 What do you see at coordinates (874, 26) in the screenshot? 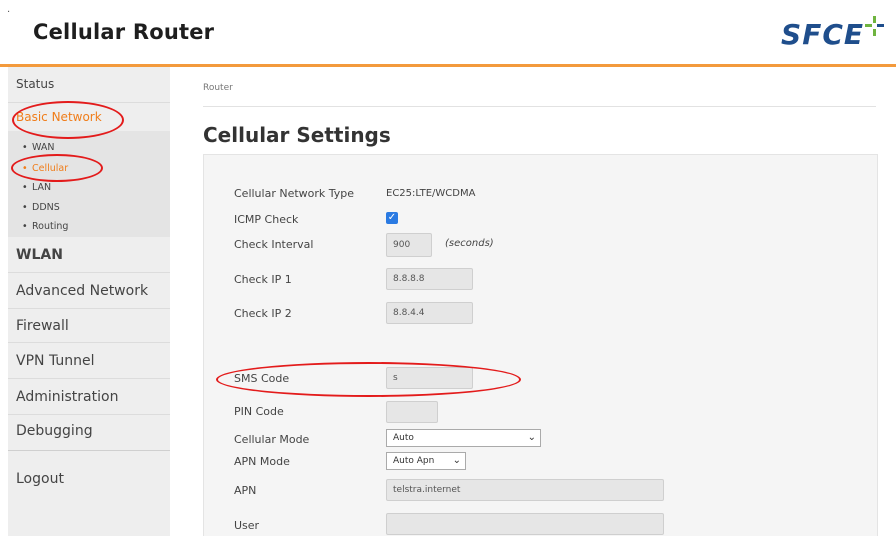
I see `logo-cross-icon` at bounding box center [874, 26].